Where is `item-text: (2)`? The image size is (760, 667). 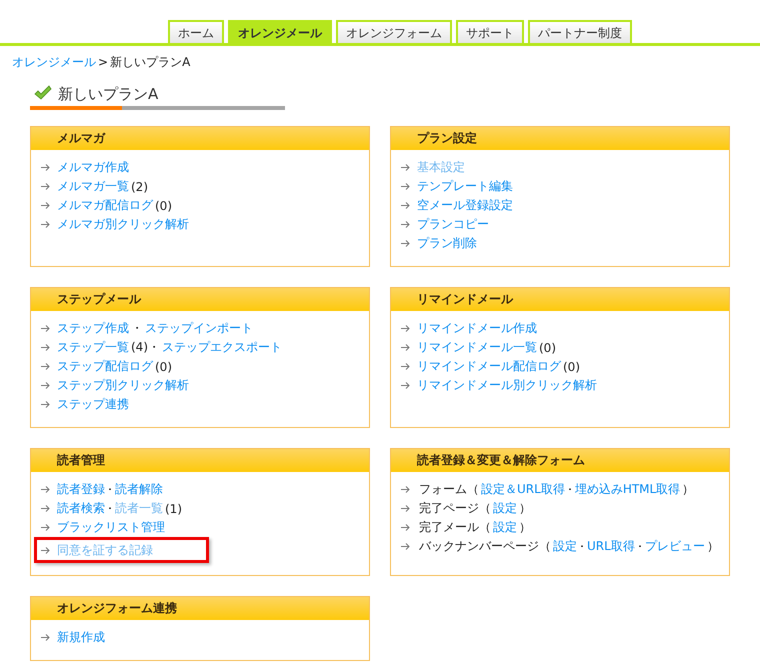
item-text: (2) is located at coordinates (139, 187).